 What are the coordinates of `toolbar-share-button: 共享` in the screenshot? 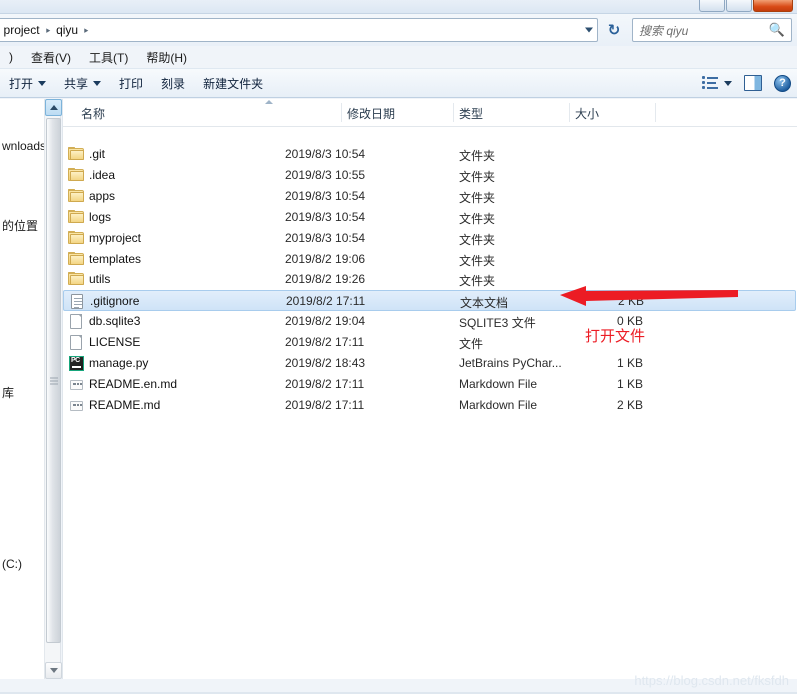 It's located at (82, 83).